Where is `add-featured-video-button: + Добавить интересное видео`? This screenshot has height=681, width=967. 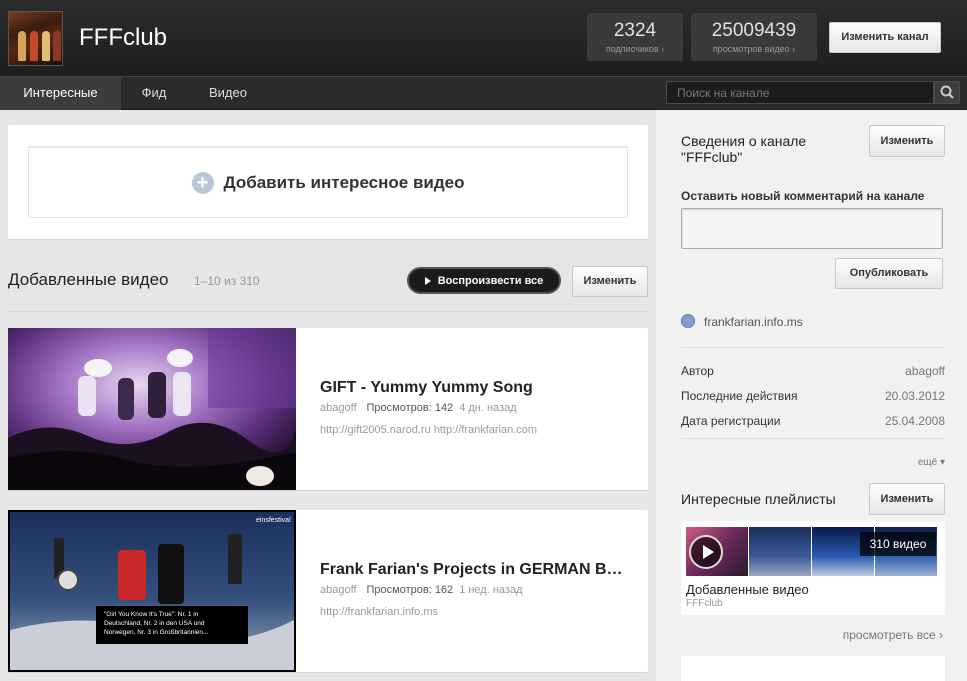 add-featured-video-button: + Добавить интересное видео is located at coordinates (328, 182).